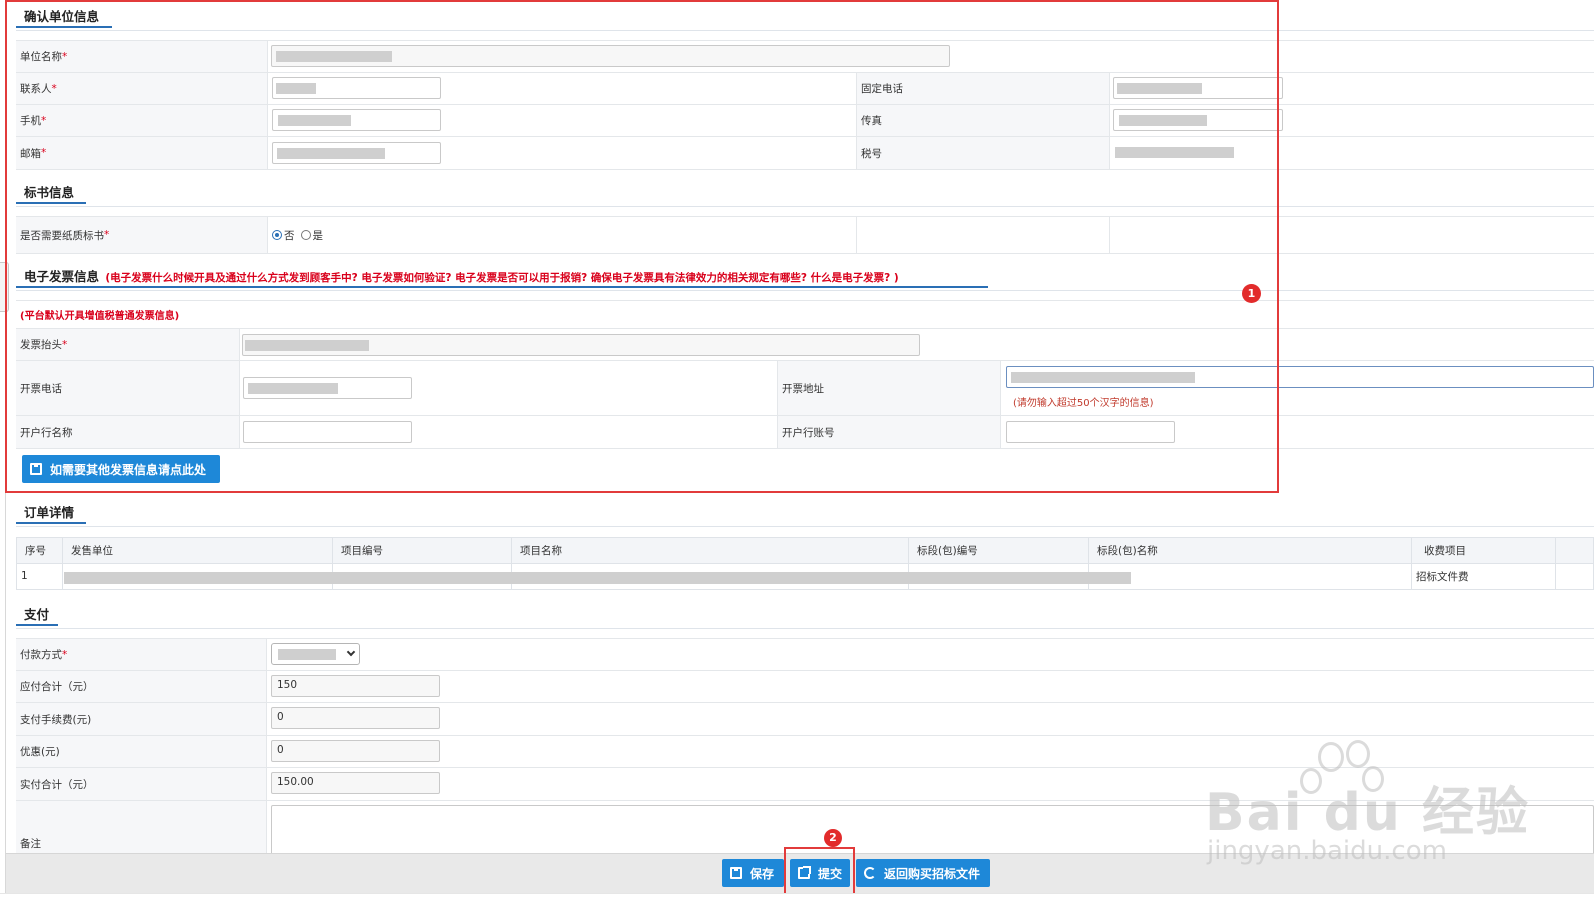  Describe the element at coordinates (40, 550) in the screenshot. I see `col-header-index: 序号` at that location.